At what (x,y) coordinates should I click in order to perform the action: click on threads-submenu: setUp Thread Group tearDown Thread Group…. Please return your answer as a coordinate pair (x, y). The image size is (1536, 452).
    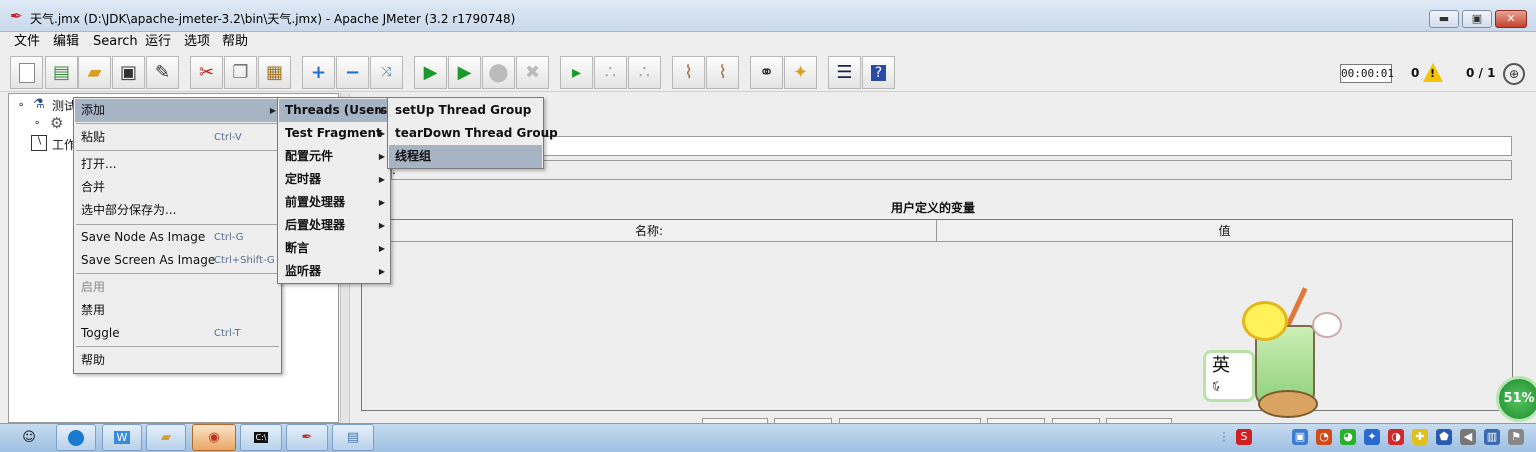
    Looking at the image, I should click on (472, 133).